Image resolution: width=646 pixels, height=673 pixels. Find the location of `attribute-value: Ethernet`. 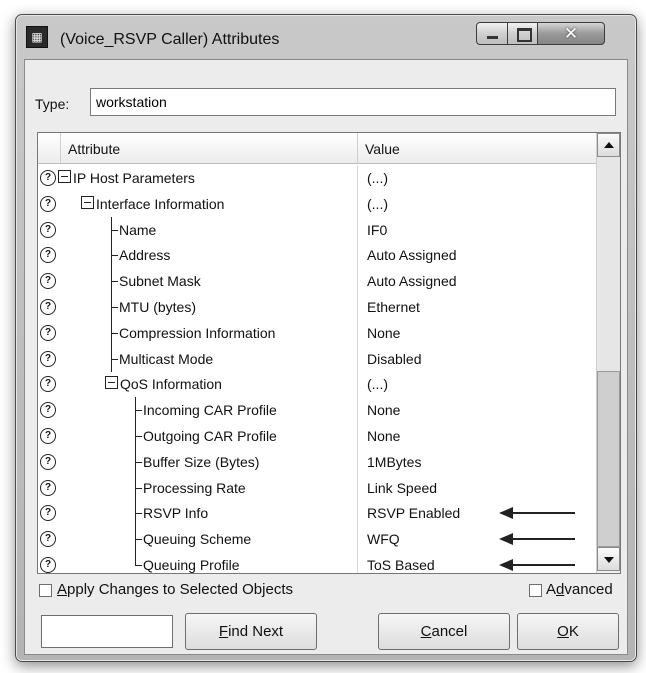

attribute-value: Ethernet is located at coordinates (393, 307).